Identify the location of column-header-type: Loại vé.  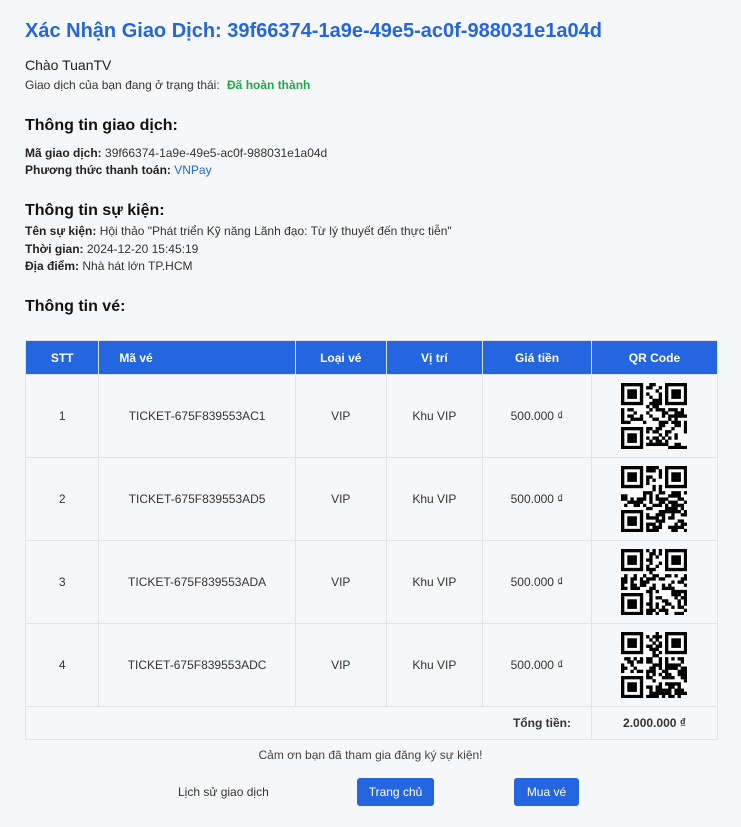
(340, 357).